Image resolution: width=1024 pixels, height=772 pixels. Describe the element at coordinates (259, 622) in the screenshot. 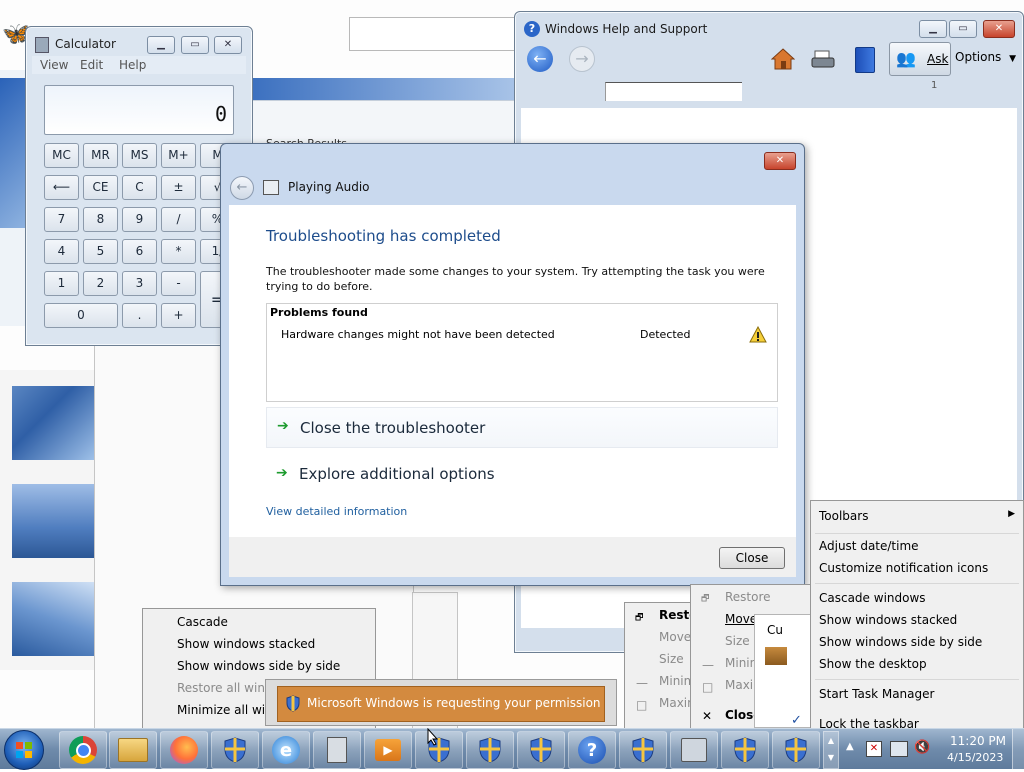

I see `menu-item-cascade: Cascade` at that location.